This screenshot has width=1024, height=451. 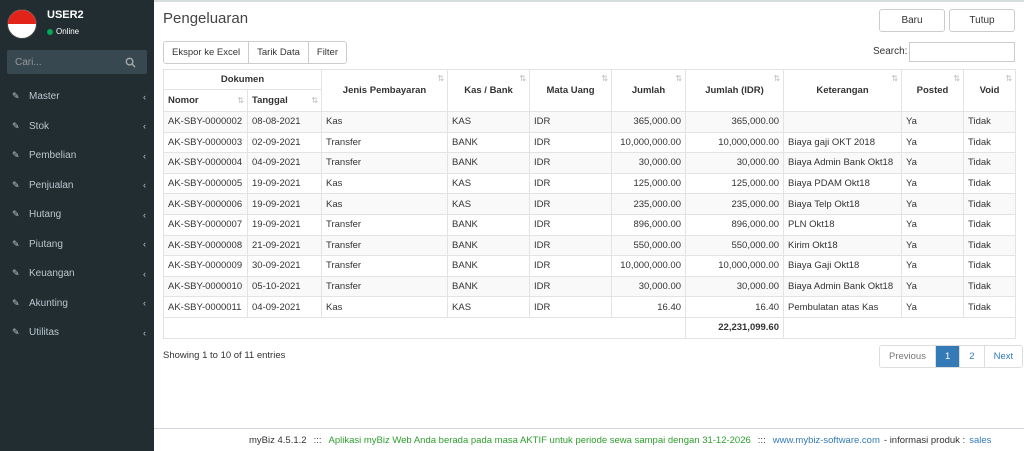 I want to click on cell-ket: Biaya Admin Bank Okt18, so click(x=843, y=163).